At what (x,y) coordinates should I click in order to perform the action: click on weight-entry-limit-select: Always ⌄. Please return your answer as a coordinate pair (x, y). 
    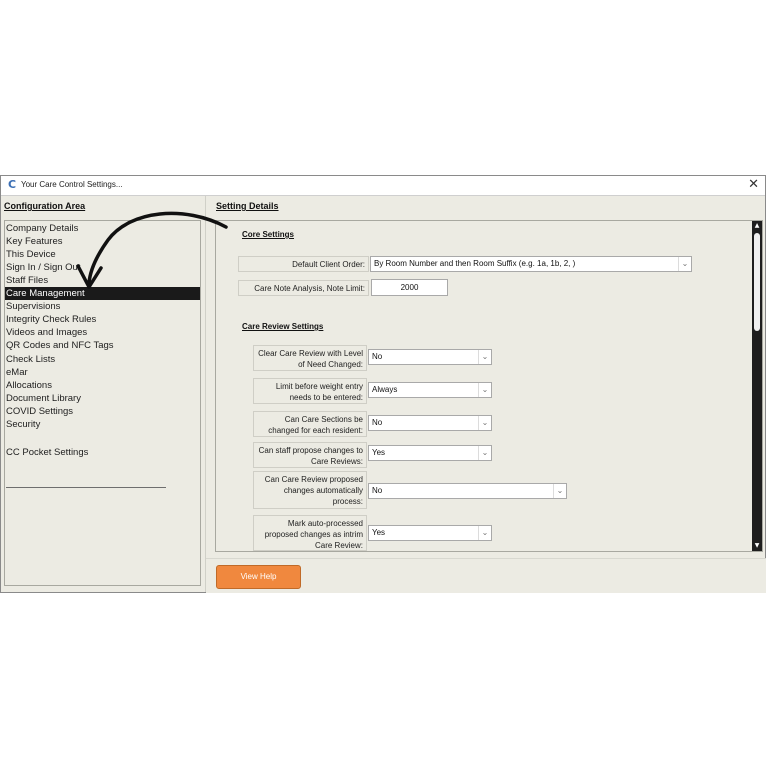
    Looking at the image, I should click on (430, 390).